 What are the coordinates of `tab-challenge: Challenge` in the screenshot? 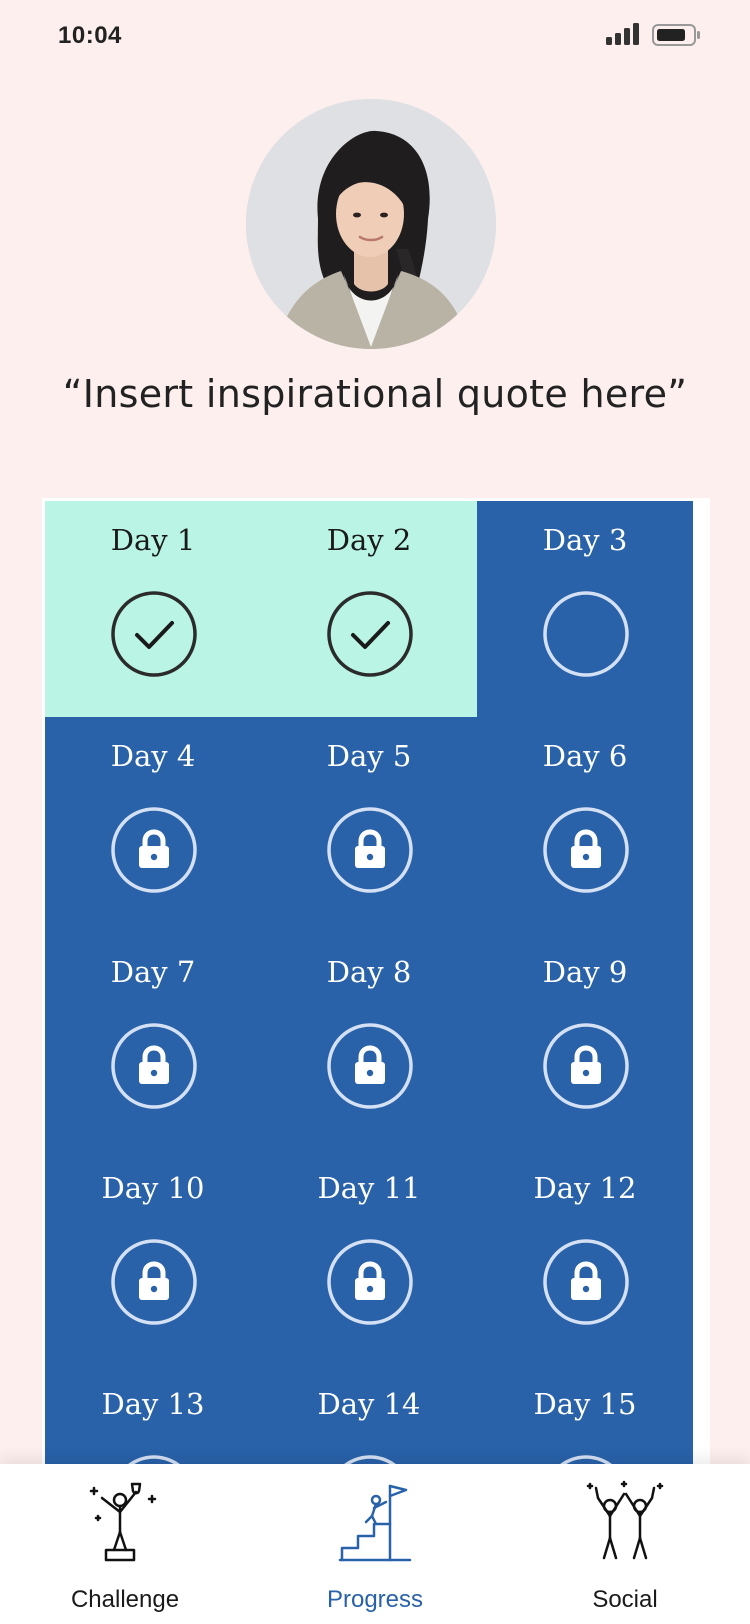 It's located at (125, 1544).